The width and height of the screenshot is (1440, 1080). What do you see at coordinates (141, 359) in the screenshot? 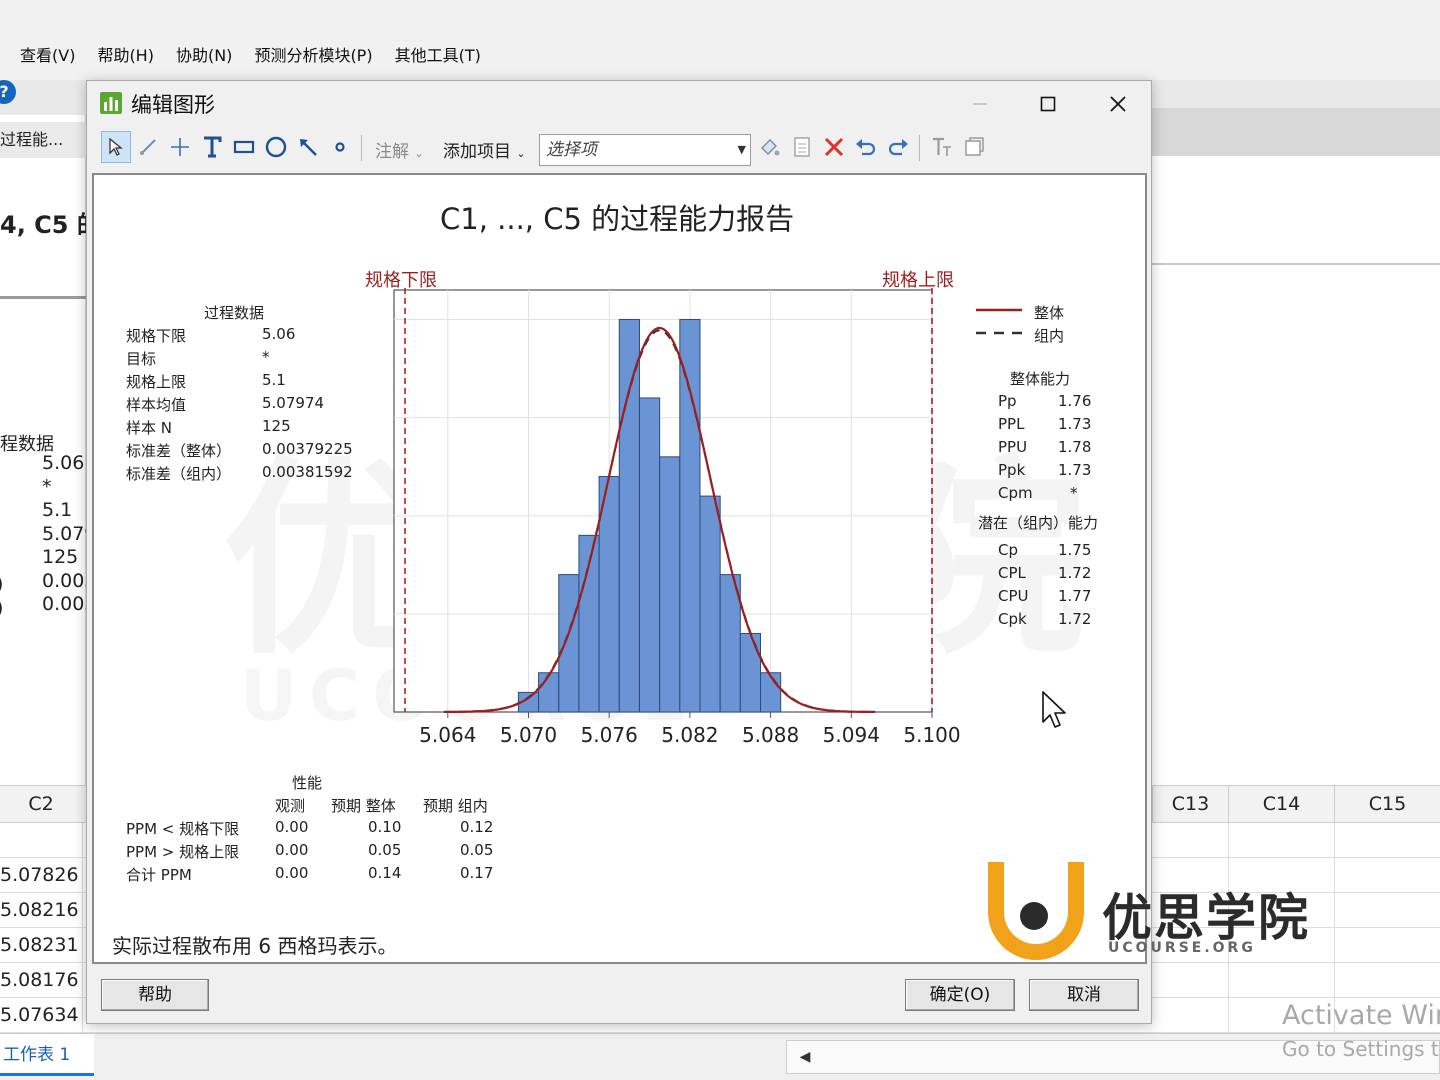
I see `process-data-label: 目标` at bounding box center [141, 359].